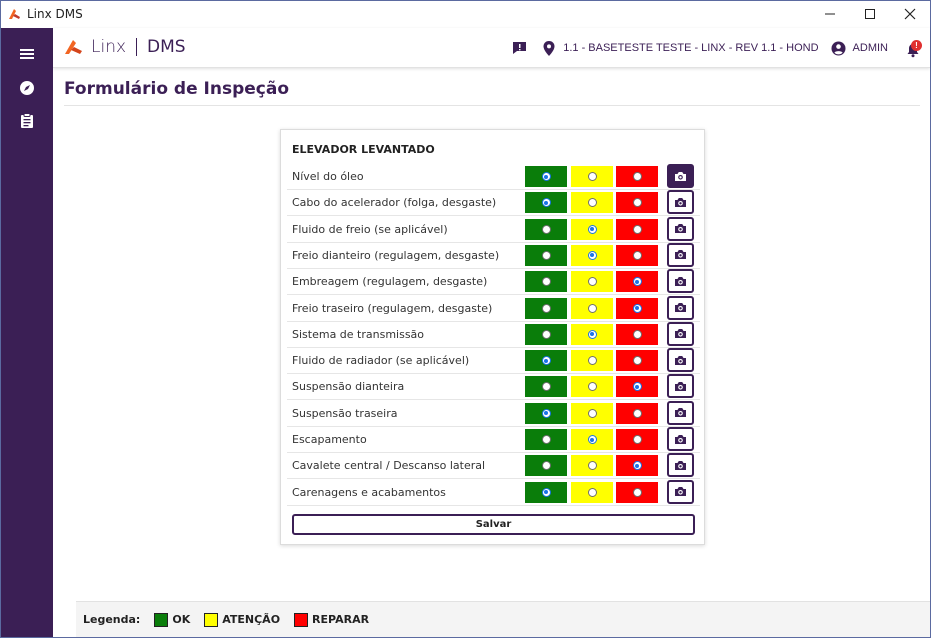 Image resolution: width=931 pixels, height=638 pixels. What do you see at coordinates (910, 14) in the screenshot?
I see `close-button` at bounding box center [910, 14].